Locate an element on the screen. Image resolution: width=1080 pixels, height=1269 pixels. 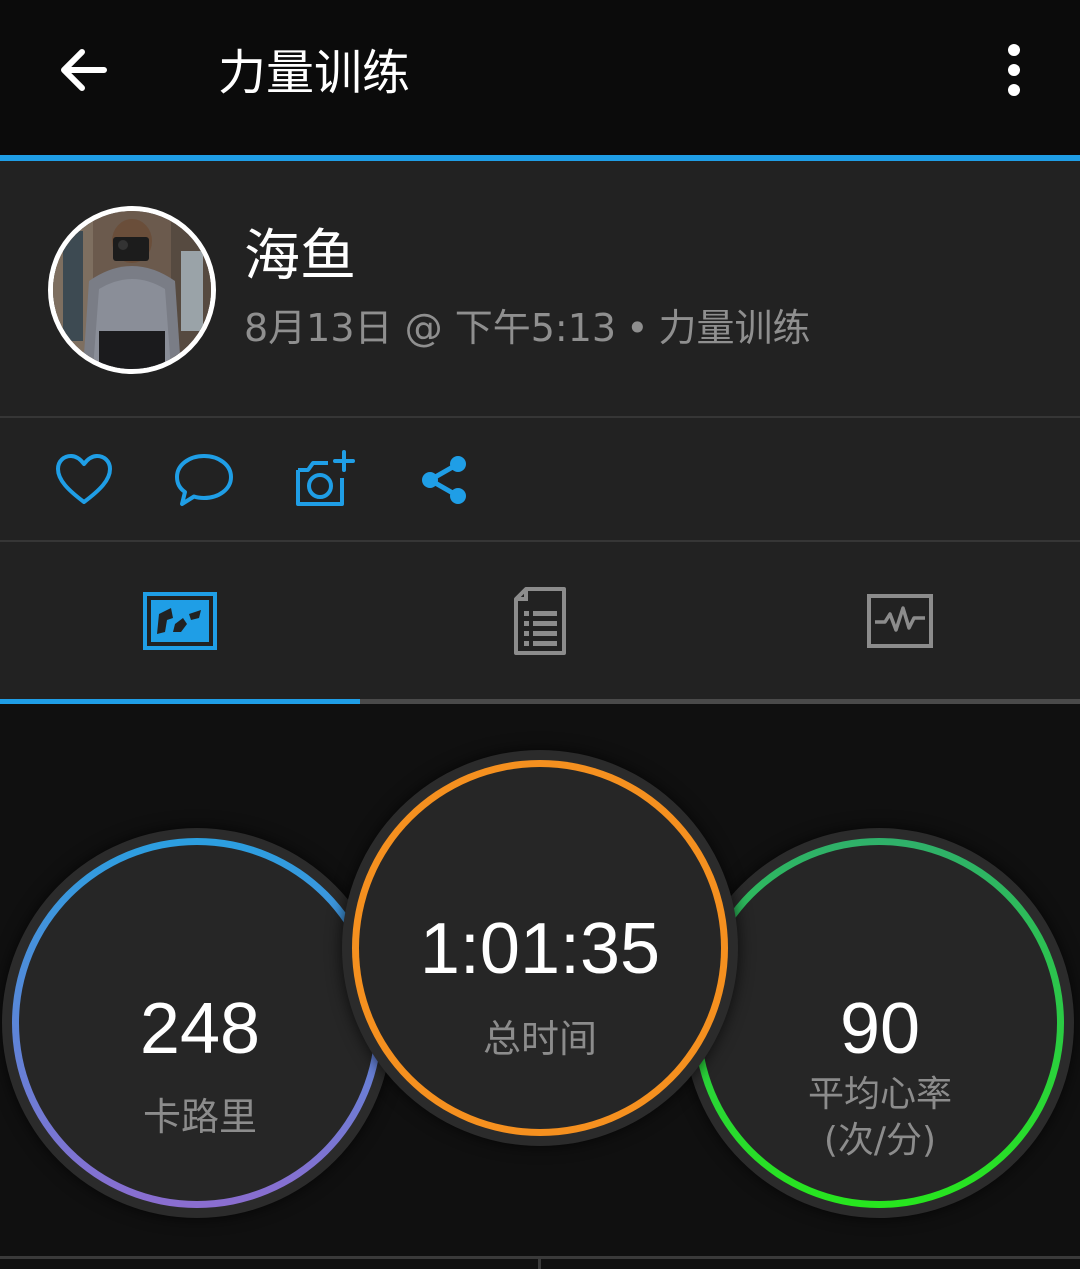
arrow-left-icon is located at coordinates (84, 70).